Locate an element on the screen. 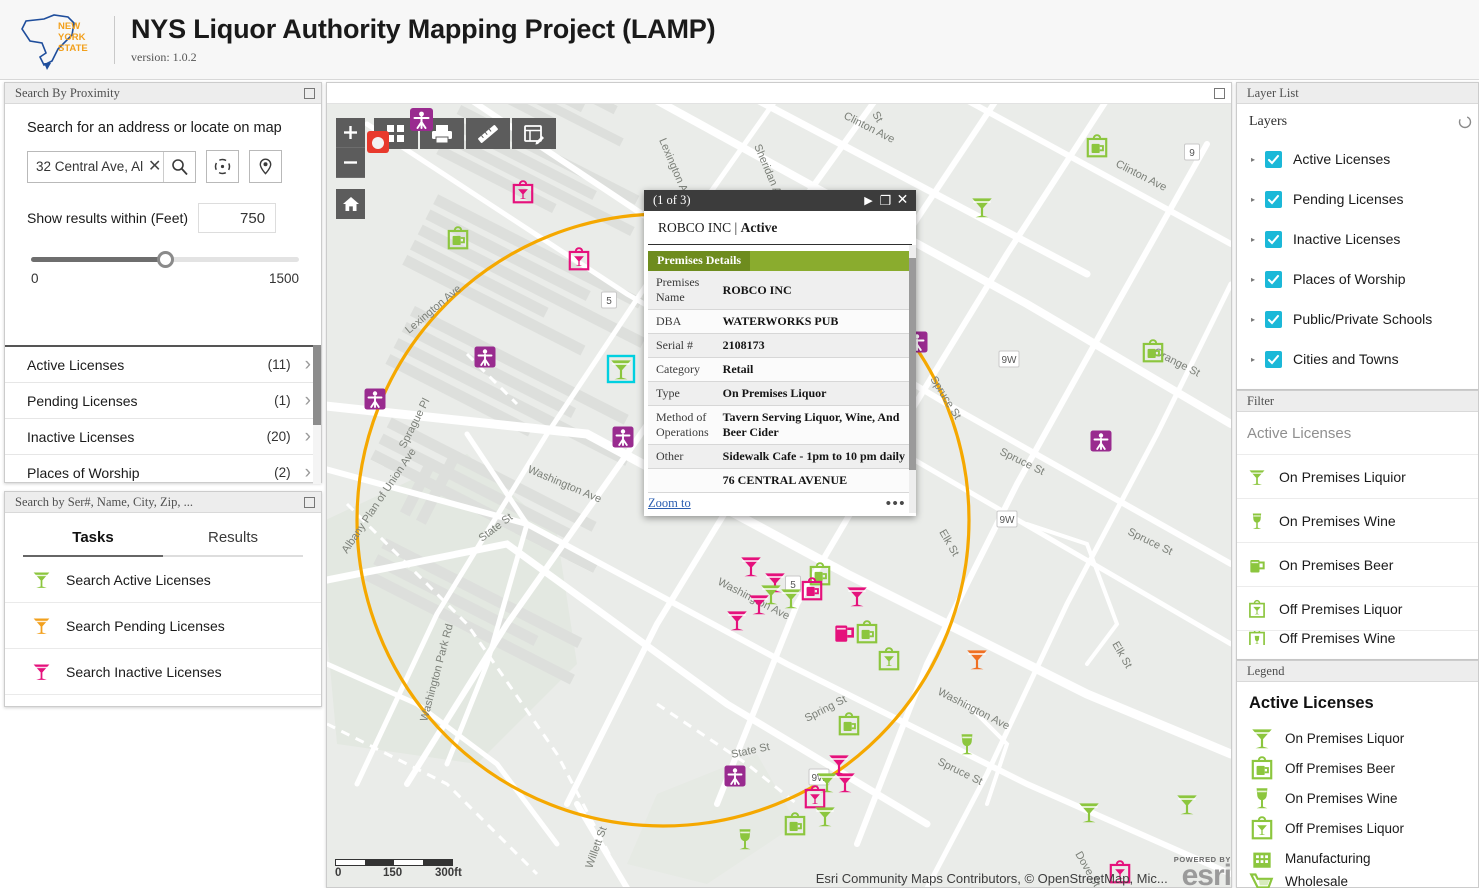 This screenshot has height=888, width=1479. locate-me-button is located at coordinates (222, 166).